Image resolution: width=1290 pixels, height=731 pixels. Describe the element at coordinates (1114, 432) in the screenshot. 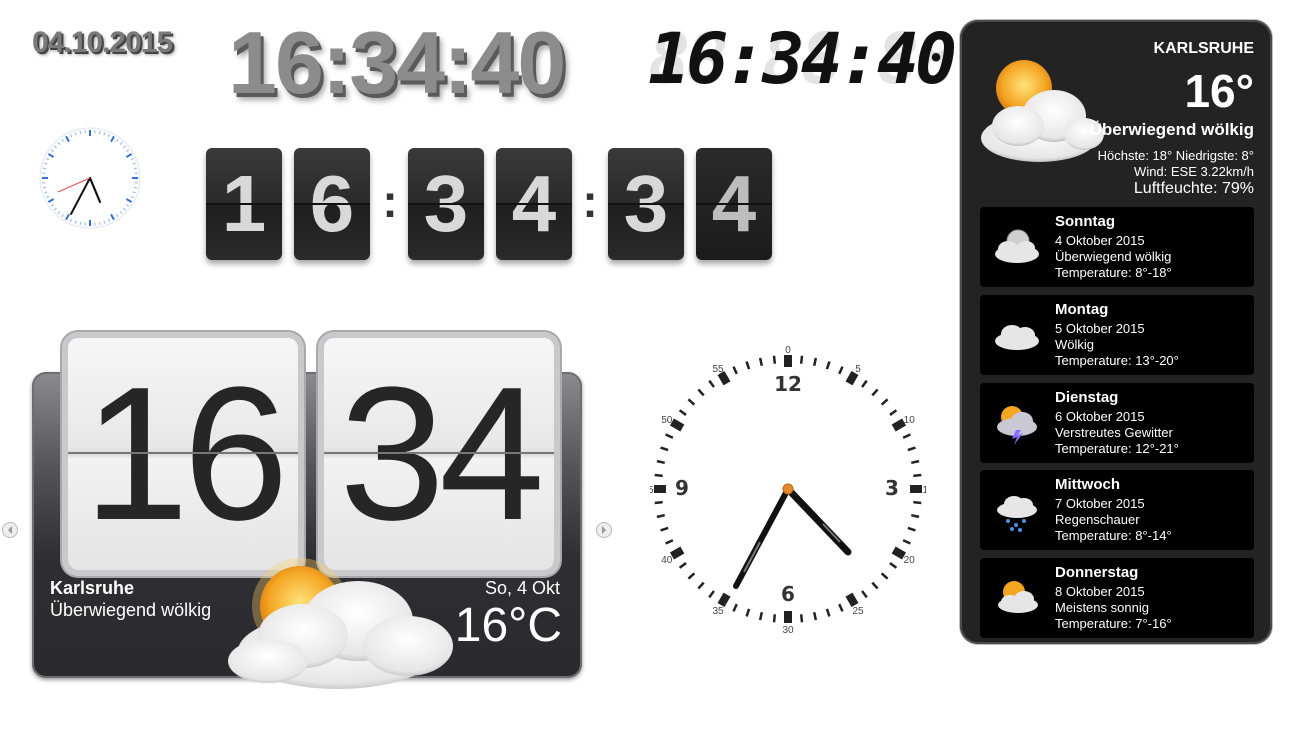

I see `forecast-condition: Verstreutes Gewitter` at that location.